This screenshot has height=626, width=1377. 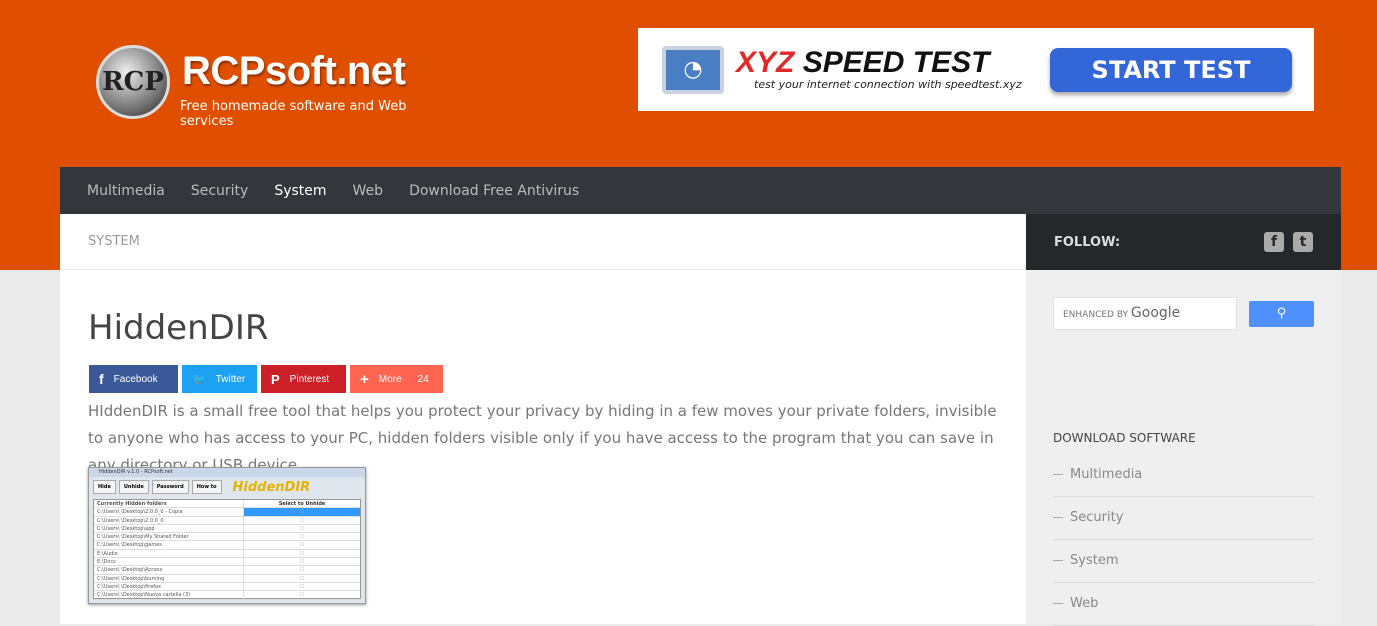 I want to click on nav-multimedia: Multimedia, so click(x=126, y=191).